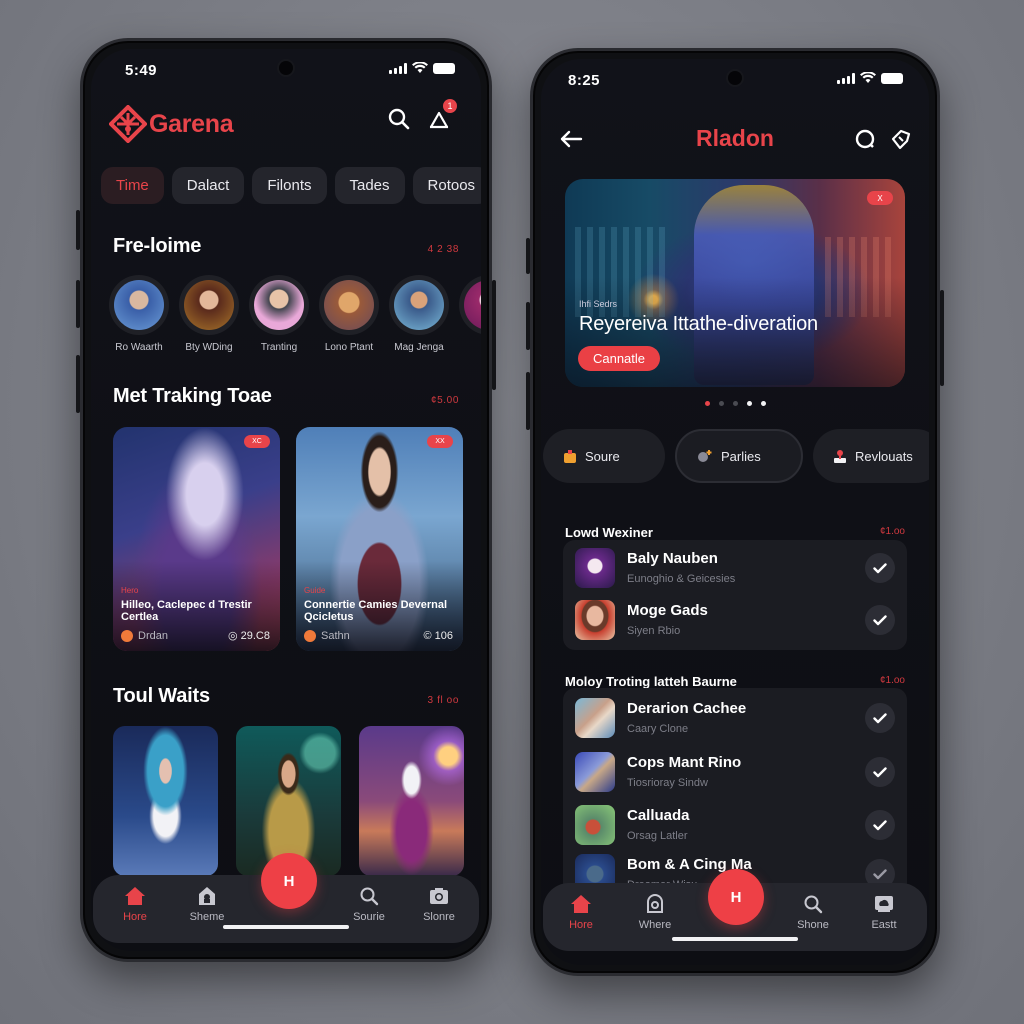 Image resolution: width=1024 pixels, height=1024 pixels. I want to click on app-header: Rladon, so click(735, 139).